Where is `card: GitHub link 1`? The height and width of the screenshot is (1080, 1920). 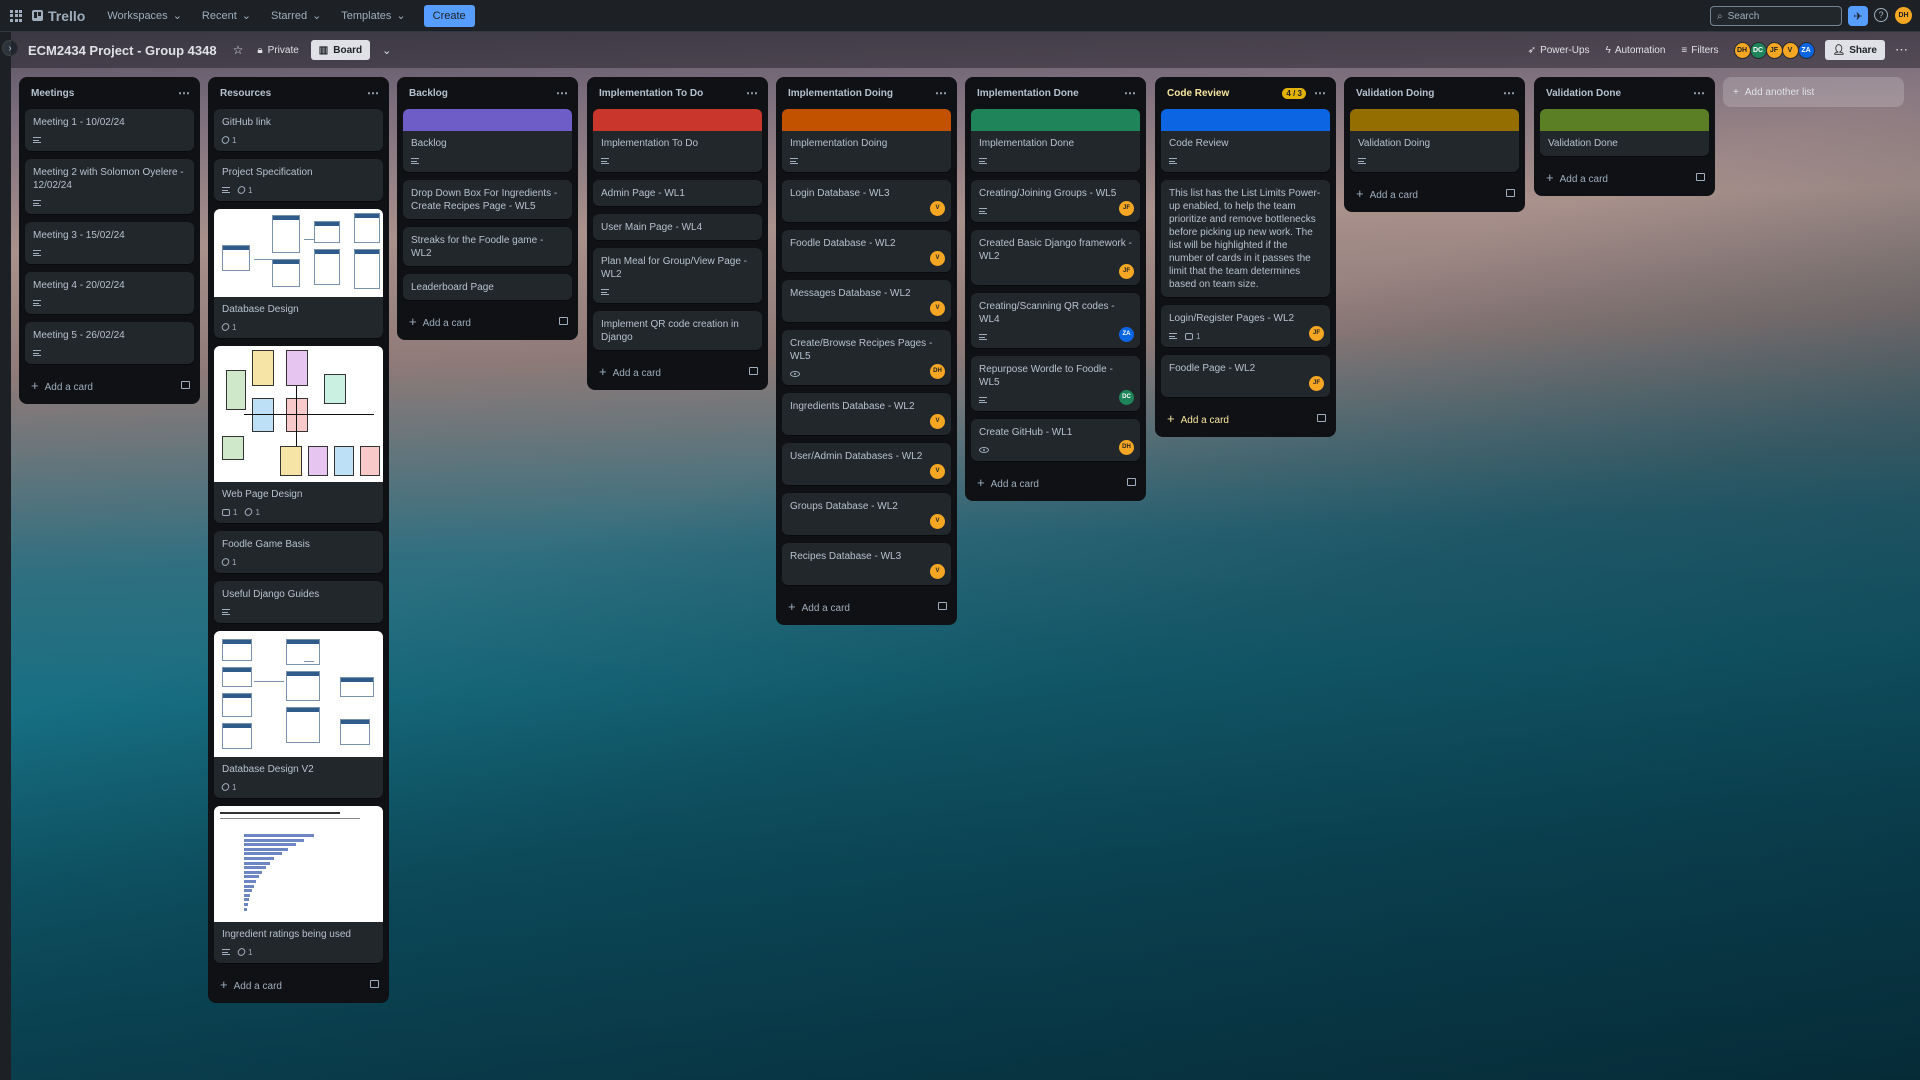 card: GitHub link 1 is located at coordinates (298, 130).